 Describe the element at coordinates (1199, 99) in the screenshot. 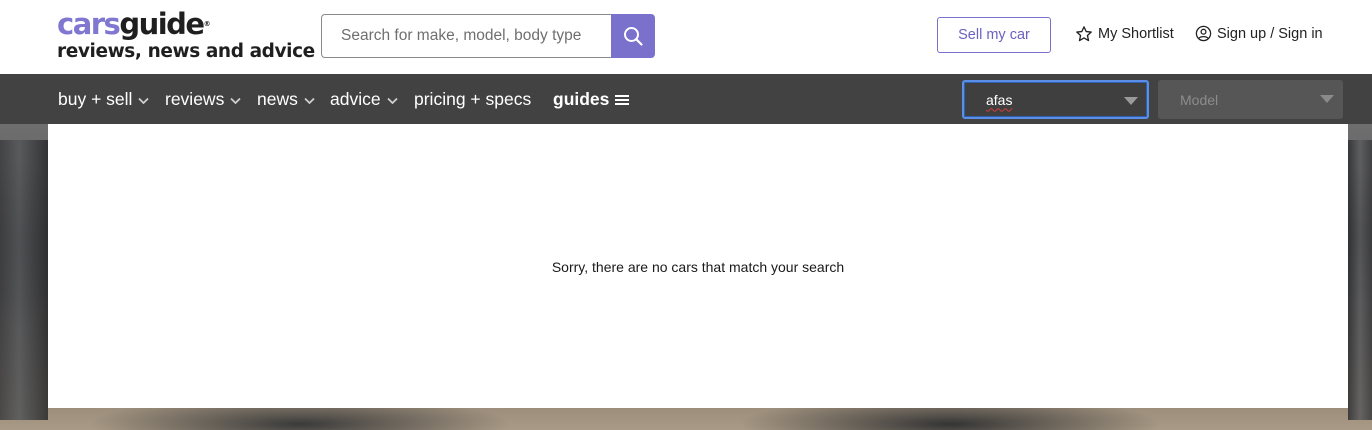

I see `model-select-placeholder: Model` at that location.